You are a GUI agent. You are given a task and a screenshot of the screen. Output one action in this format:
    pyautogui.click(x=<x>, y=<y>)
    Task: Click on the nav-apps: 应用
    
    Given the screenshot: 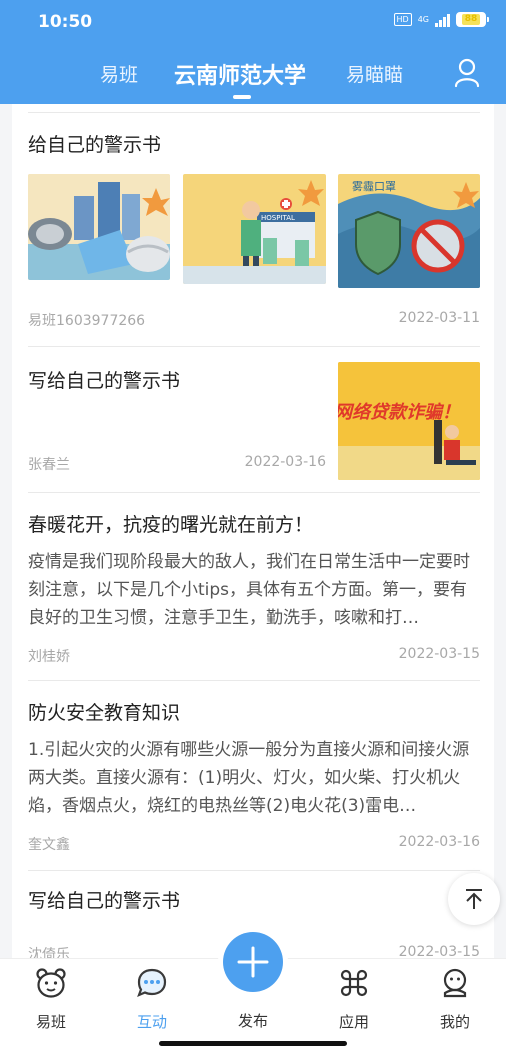 What is the action you would take?
    pyautogui.click(x=354, y=999)
    